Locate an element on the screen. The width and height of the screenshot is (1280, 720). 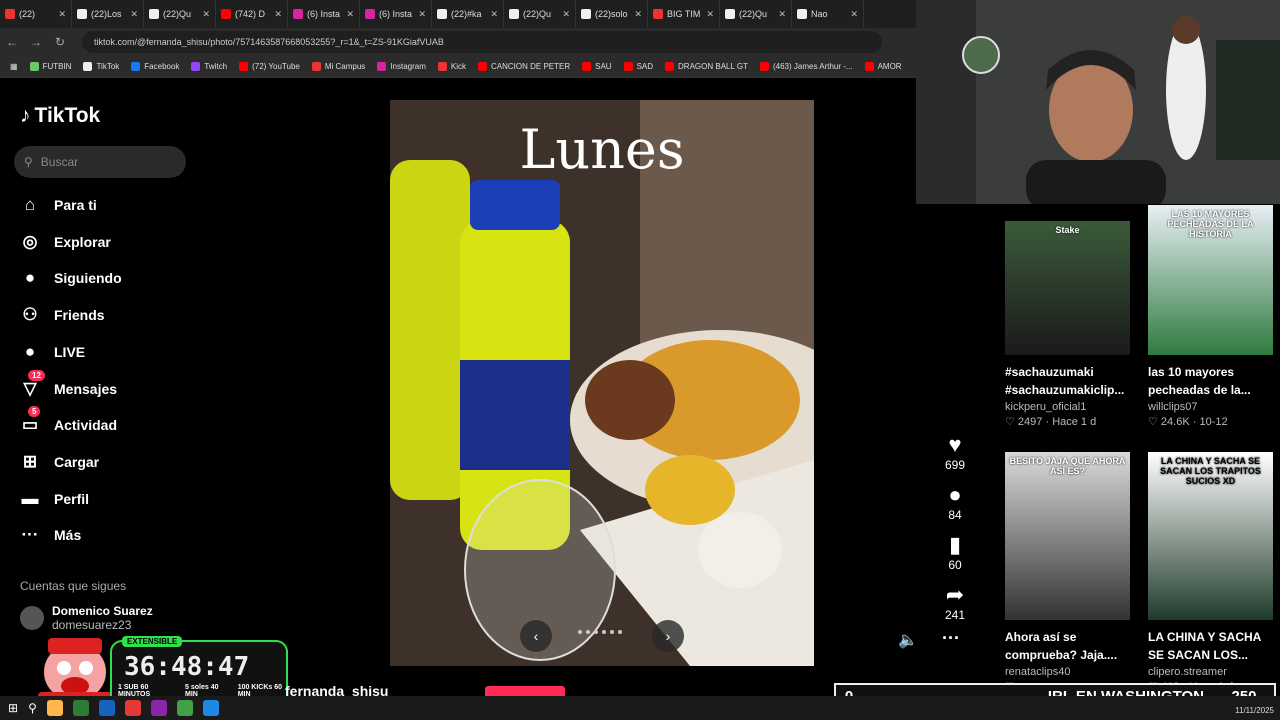
bookmark-item: DRAGON BALL GT is located at coordinates (706, 66).